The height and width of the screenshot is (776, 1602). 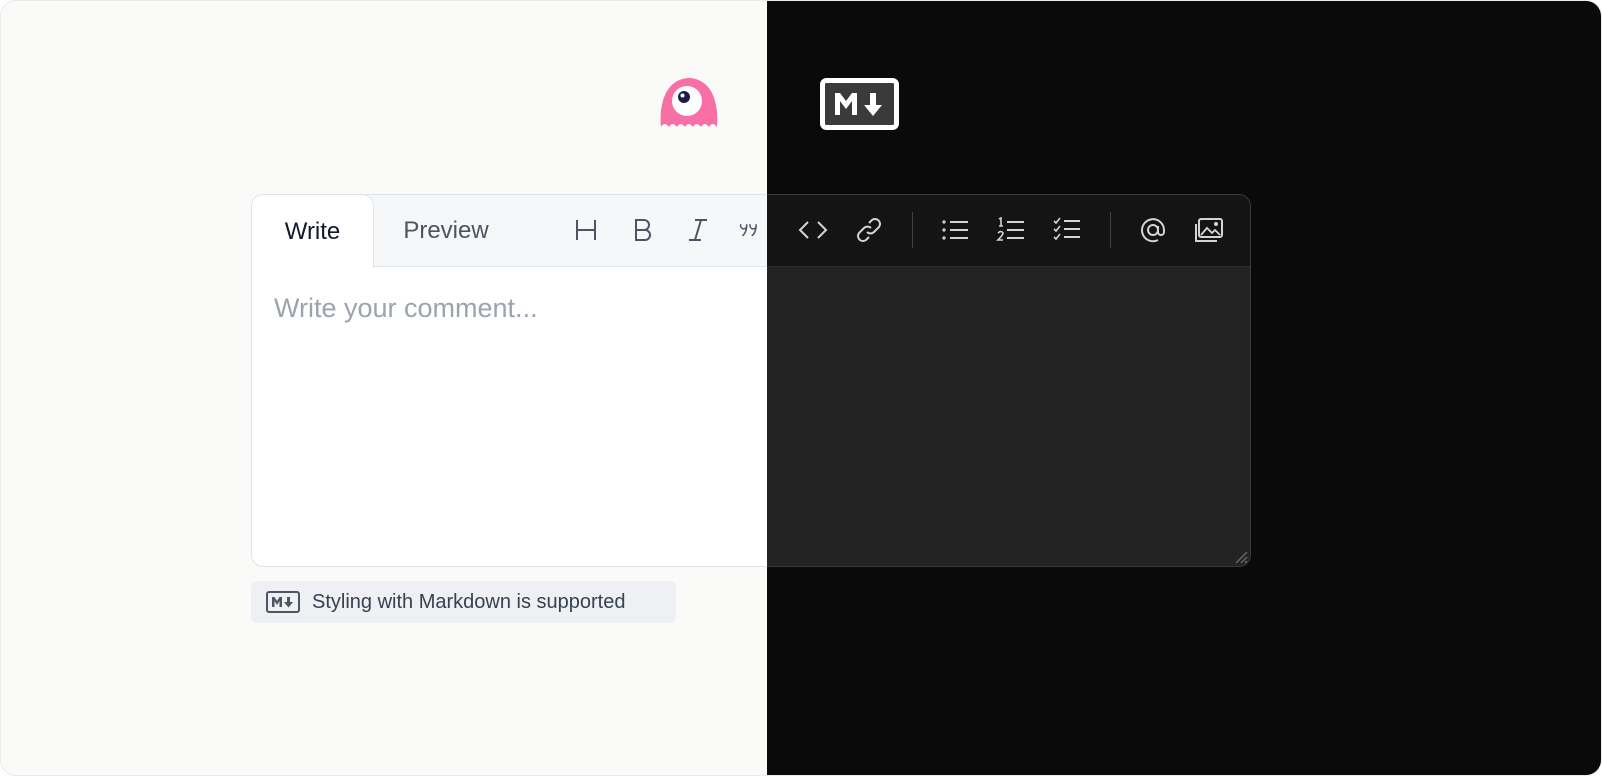 I want to click on italic-icon, so click(x=698, y=230).